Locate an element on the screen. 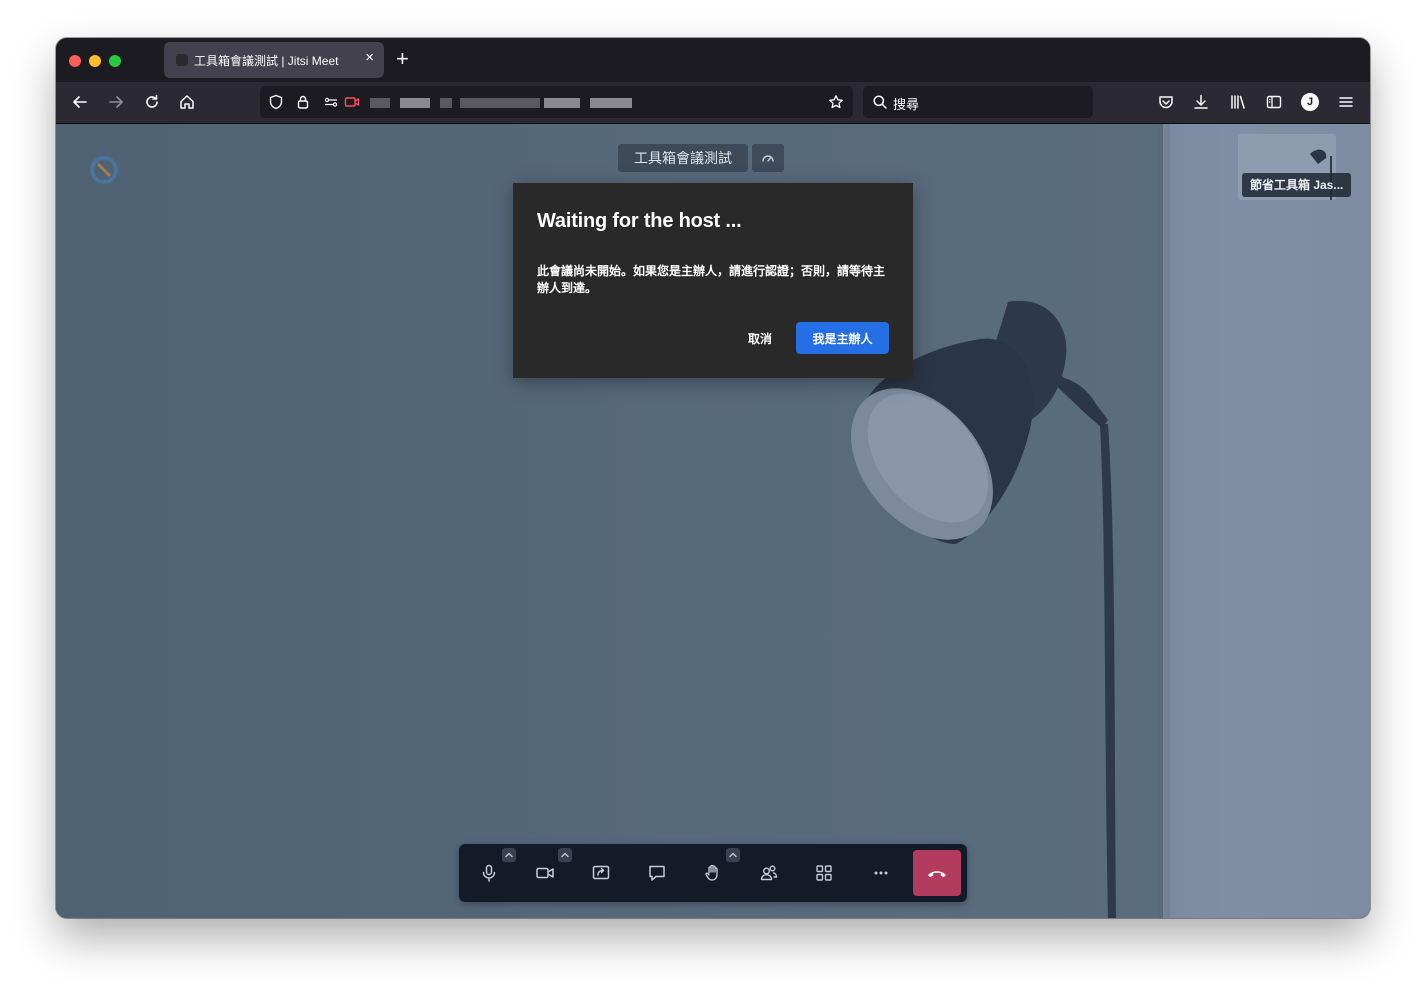  tile-view-icon is located at coordinates (824, 873).